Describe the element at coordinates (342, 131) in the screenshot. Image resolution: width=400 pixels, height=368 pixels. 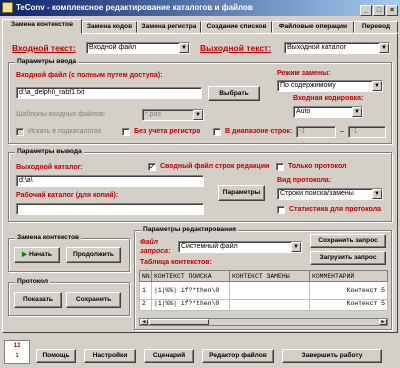
I see `range-dash: –` at that location.